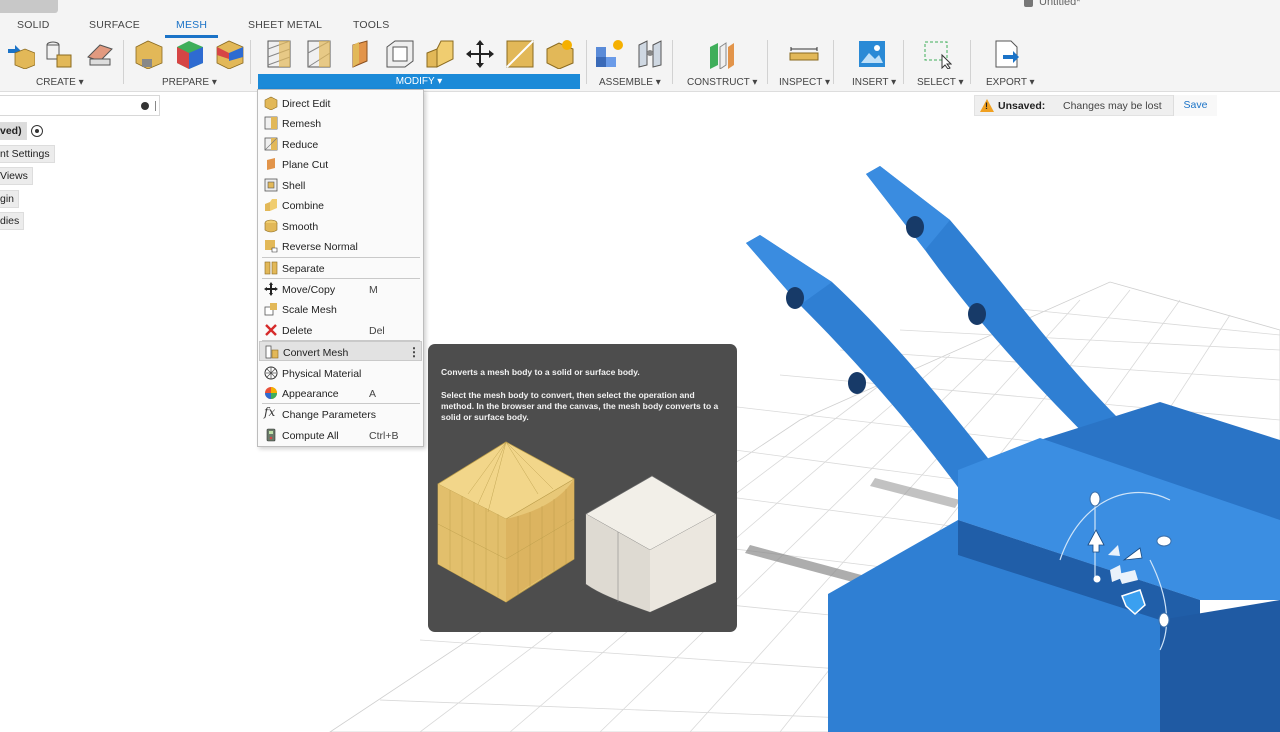  I want to click on convert-mesh-icon, so click(272, 352).